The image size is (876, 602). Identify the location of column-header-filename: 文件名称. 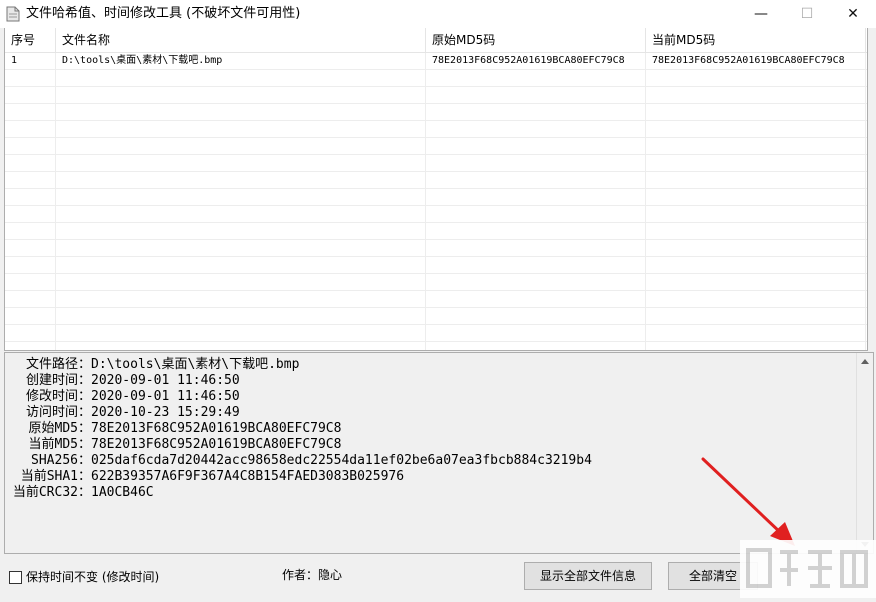
(241, 40).